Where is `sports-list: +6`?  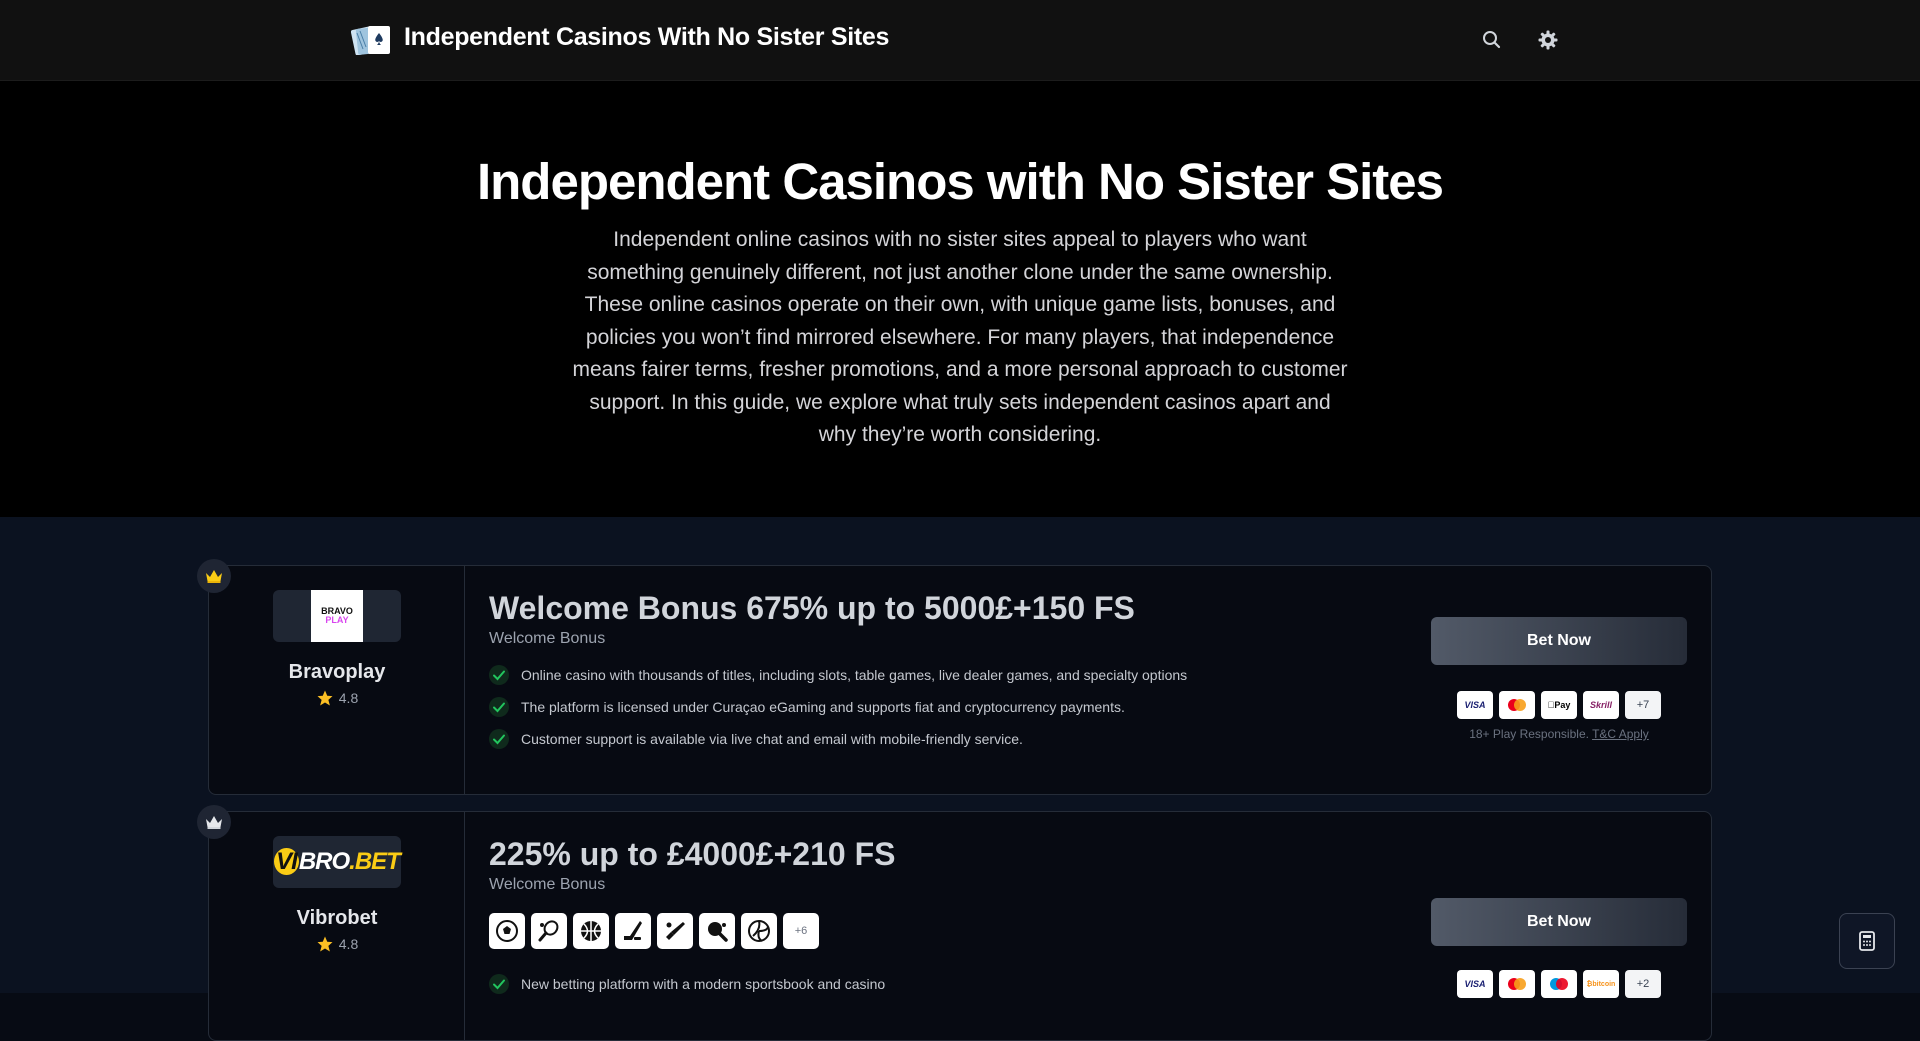 sports-list: +6 is located at coordinates (654, 931).